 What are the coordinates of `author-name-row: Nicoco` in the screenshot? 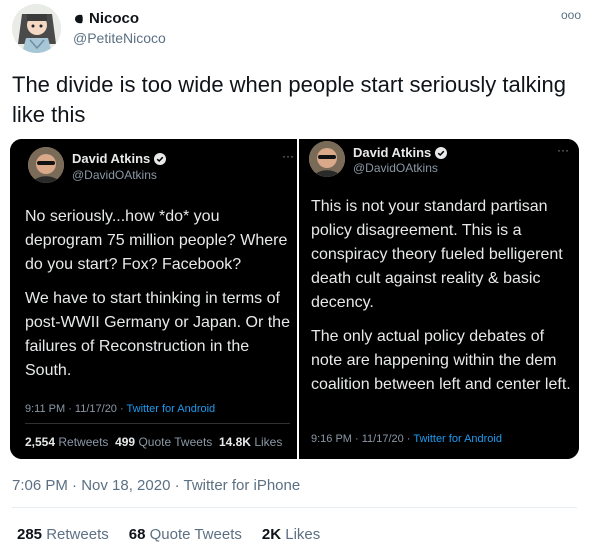 It's located at (106, 18).